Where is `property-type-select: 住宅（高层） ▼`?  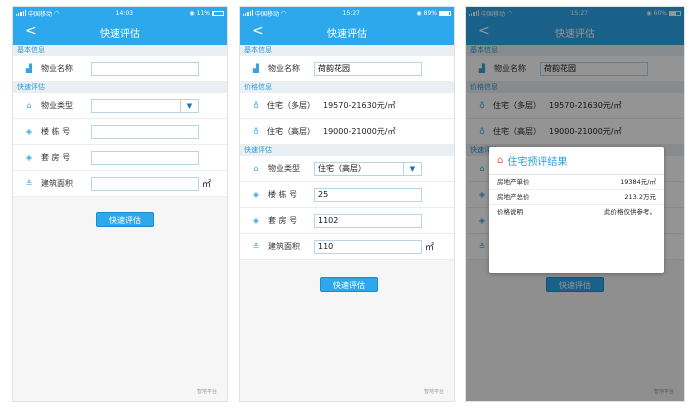 property-type-select: 住宅（高层） ▼ is located at coordinates (368, 168).